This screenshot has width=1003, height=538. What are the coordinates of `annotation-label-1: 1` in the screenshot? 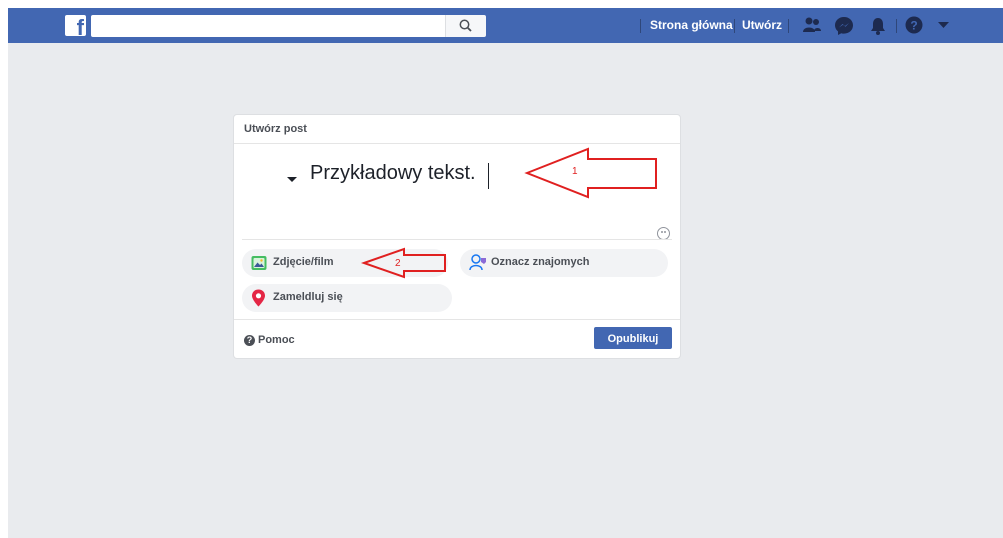 It's located at (575, 171).